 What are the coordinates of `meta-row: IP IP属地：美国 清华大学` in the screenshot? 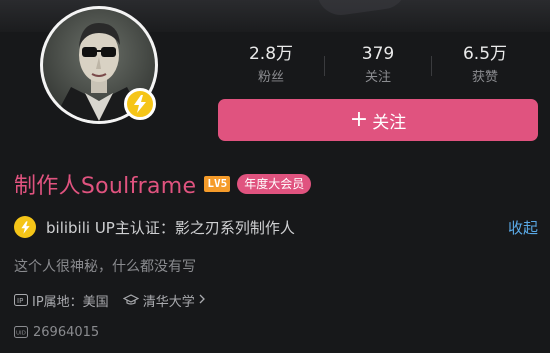 It's located at (110, 300).